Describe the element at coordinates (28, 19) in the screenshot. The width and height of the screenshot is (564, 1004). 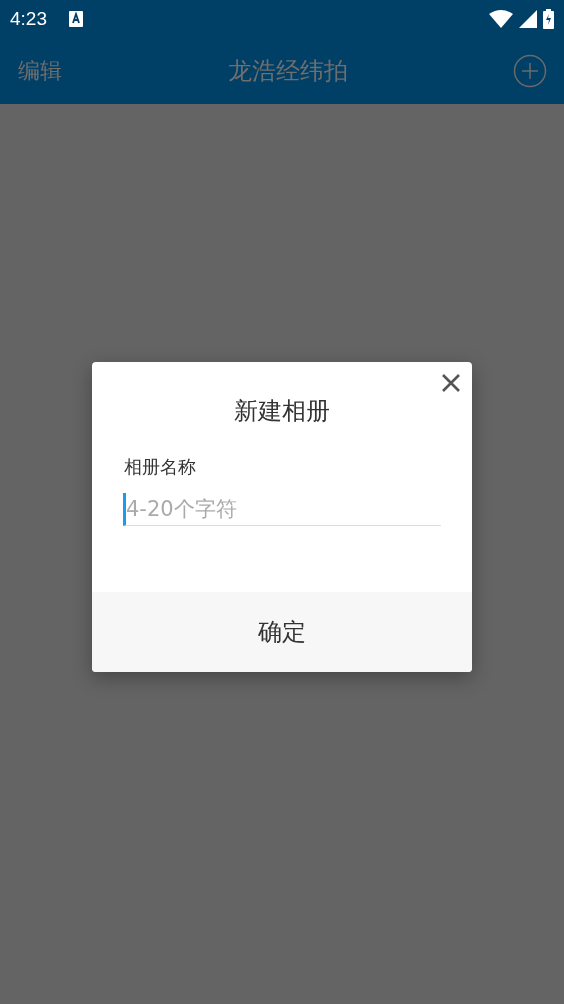
I see `status-time: 4:23` at that location.